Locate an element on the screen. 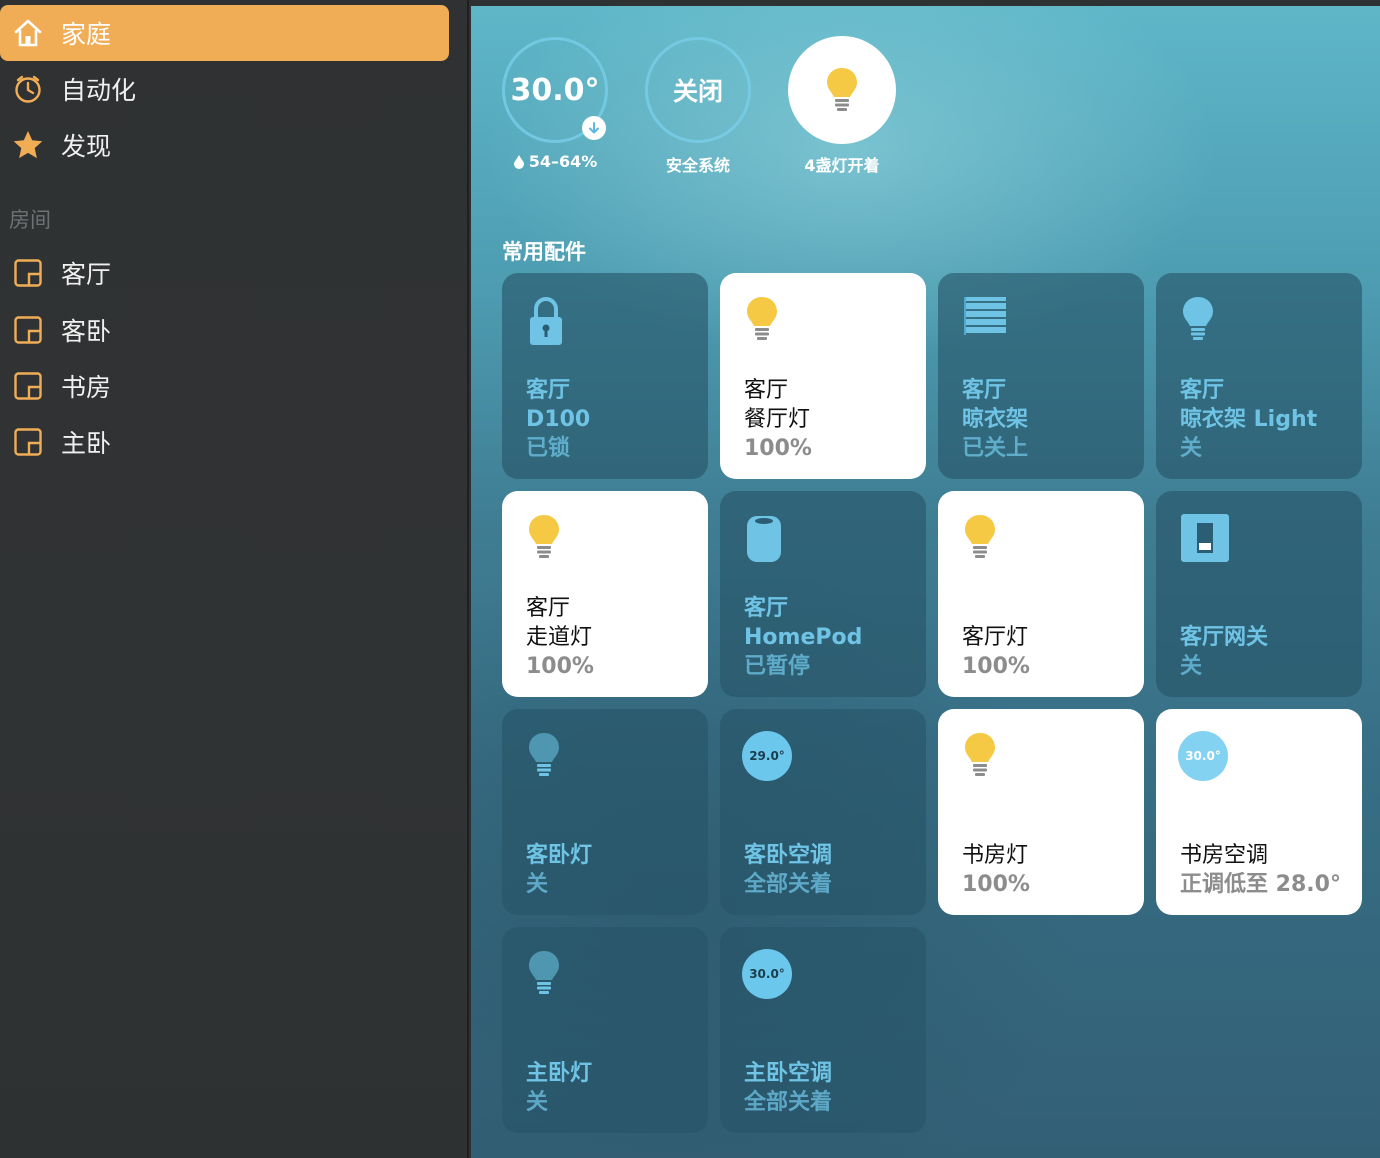 The image size is (1380, 1158). lights-label: 4盏灯开着 is located at coordinates (842, 165).